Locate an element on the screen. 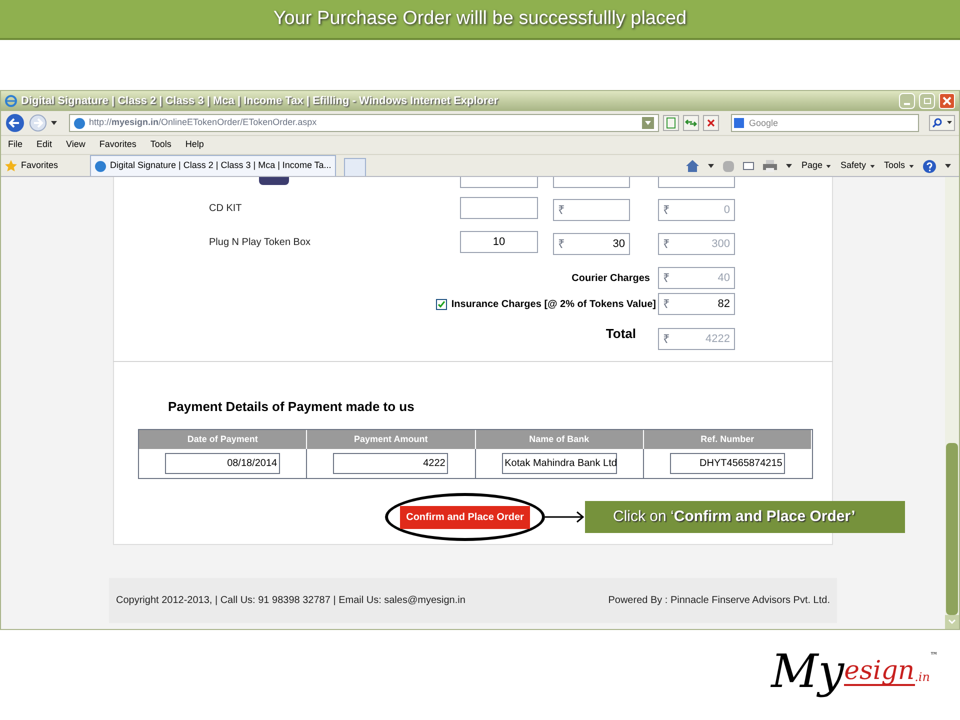  menu-item: Tools is located at coordinates (161, 145).